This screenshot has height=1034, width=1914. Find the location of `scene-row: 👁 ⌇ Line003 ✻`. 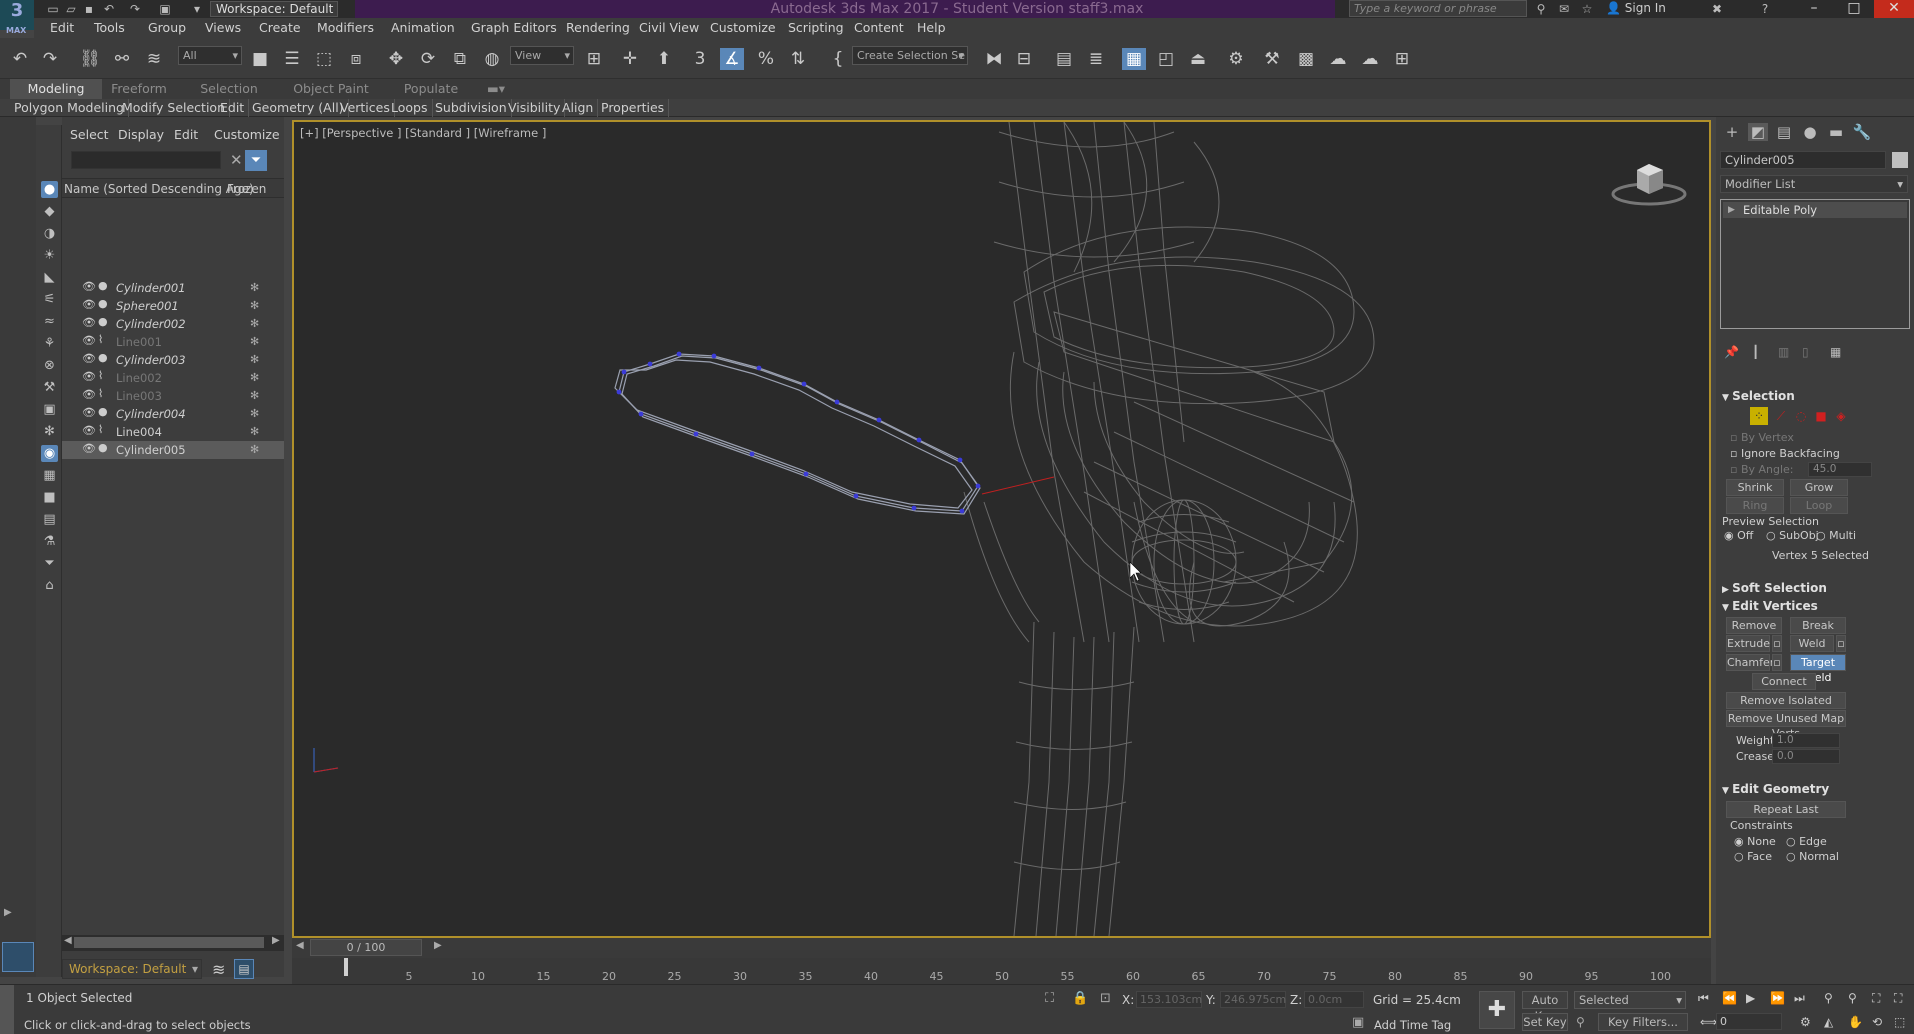

scene-row: 👁 ⌇ Line003 ✻ is located at coordinates (173, 396).